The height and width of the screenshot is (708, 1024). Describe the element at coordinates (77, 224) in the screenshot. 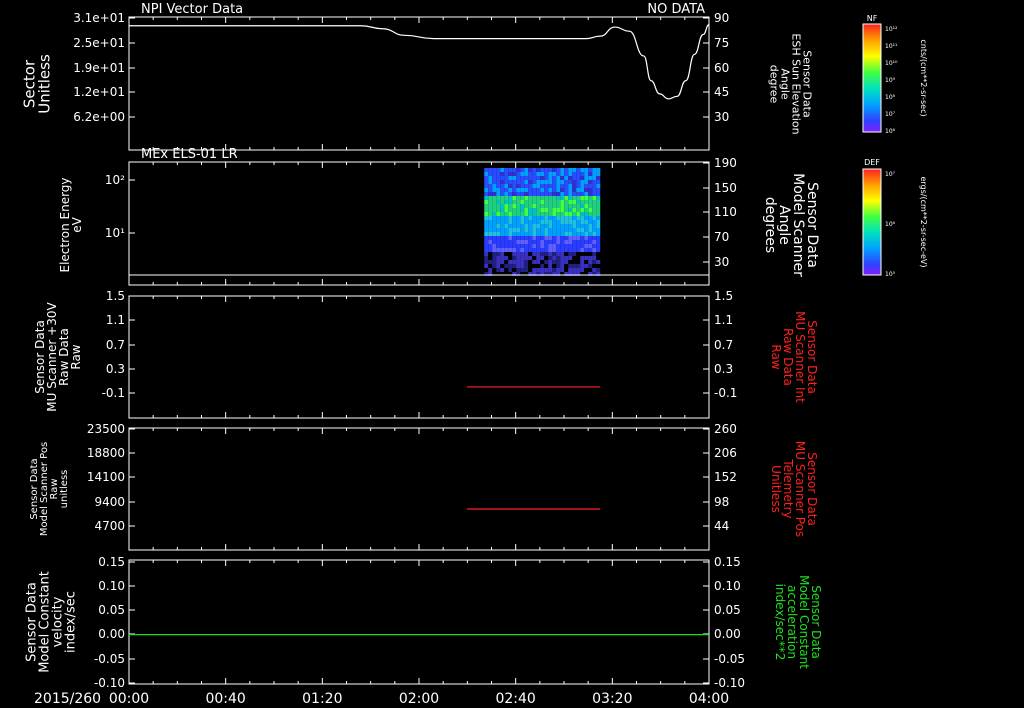

I see `left-axis-label-line: eV` at that location.